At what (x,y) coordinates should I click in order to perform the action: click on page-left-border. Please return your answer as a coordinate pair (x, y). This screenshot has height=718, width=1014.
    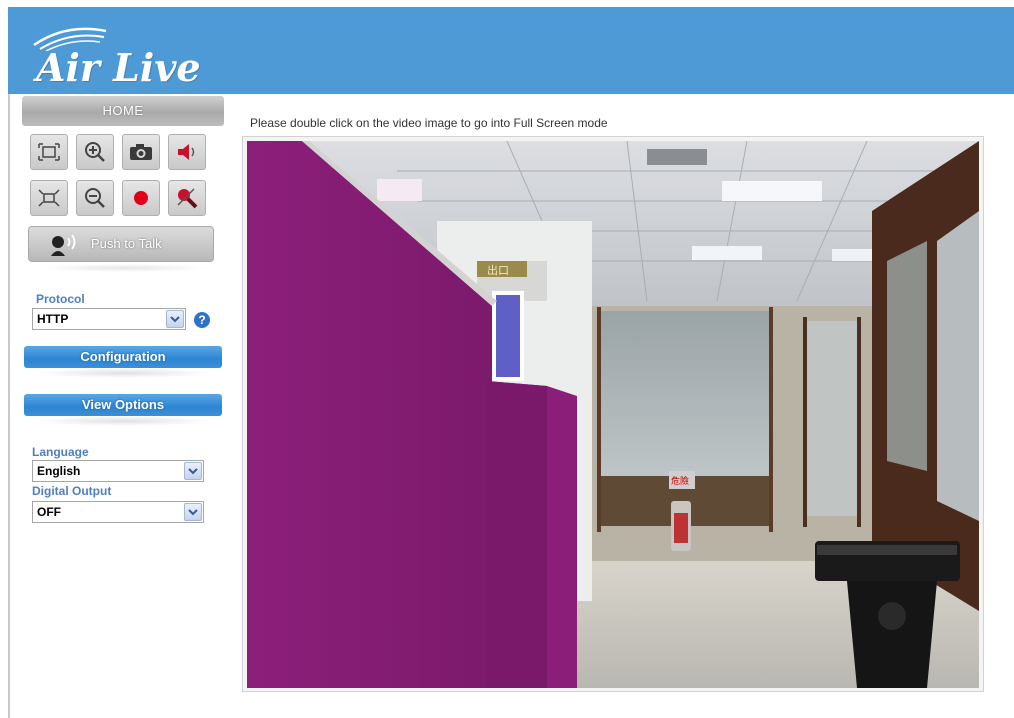
    Looking at the image, I should click on (9, 406).